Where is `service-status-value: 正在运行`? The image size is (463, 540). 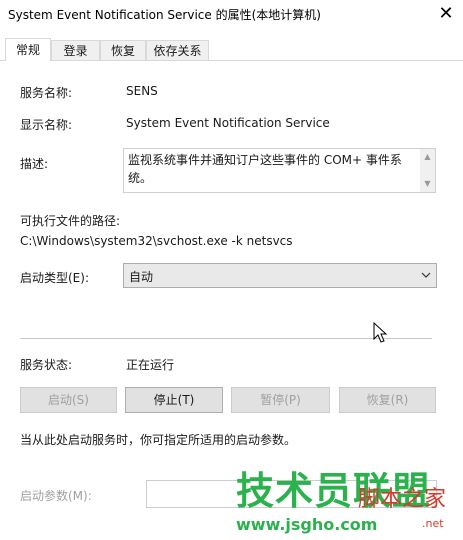
service-status-value: 正在运行 is located at coordinates (150, 365).